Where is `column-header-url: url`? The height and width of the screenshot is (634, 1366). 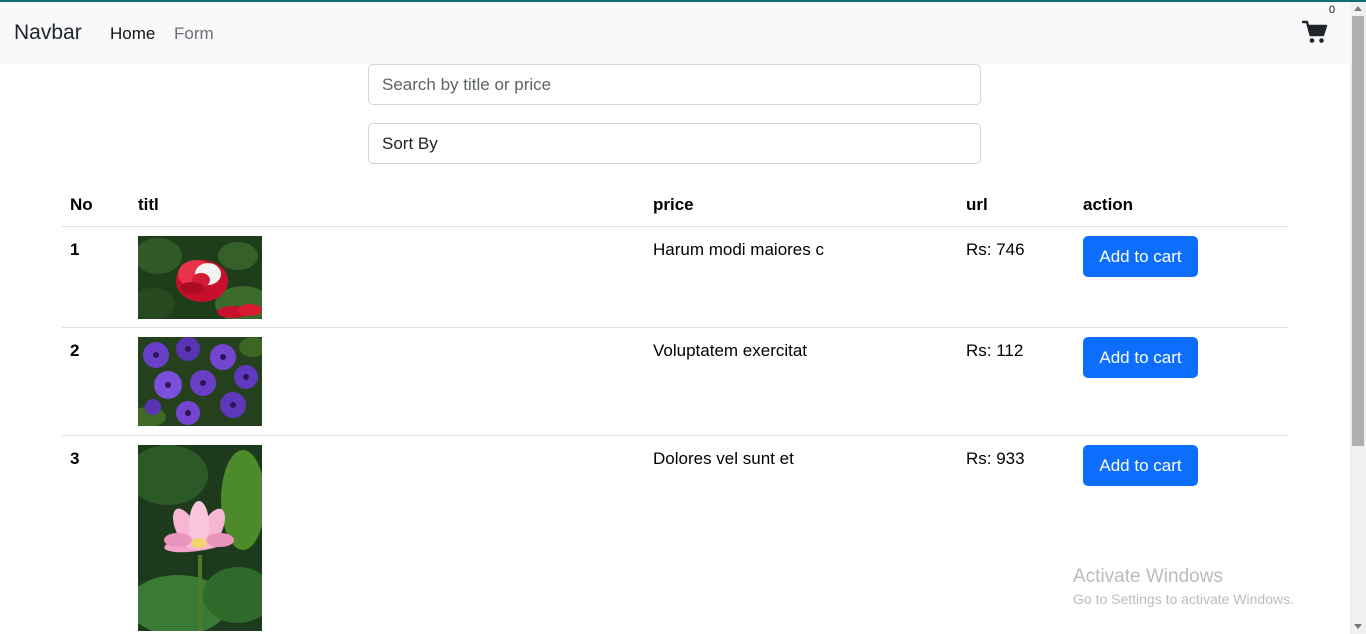 column-header-url: url is located at coordinates (977, 204).